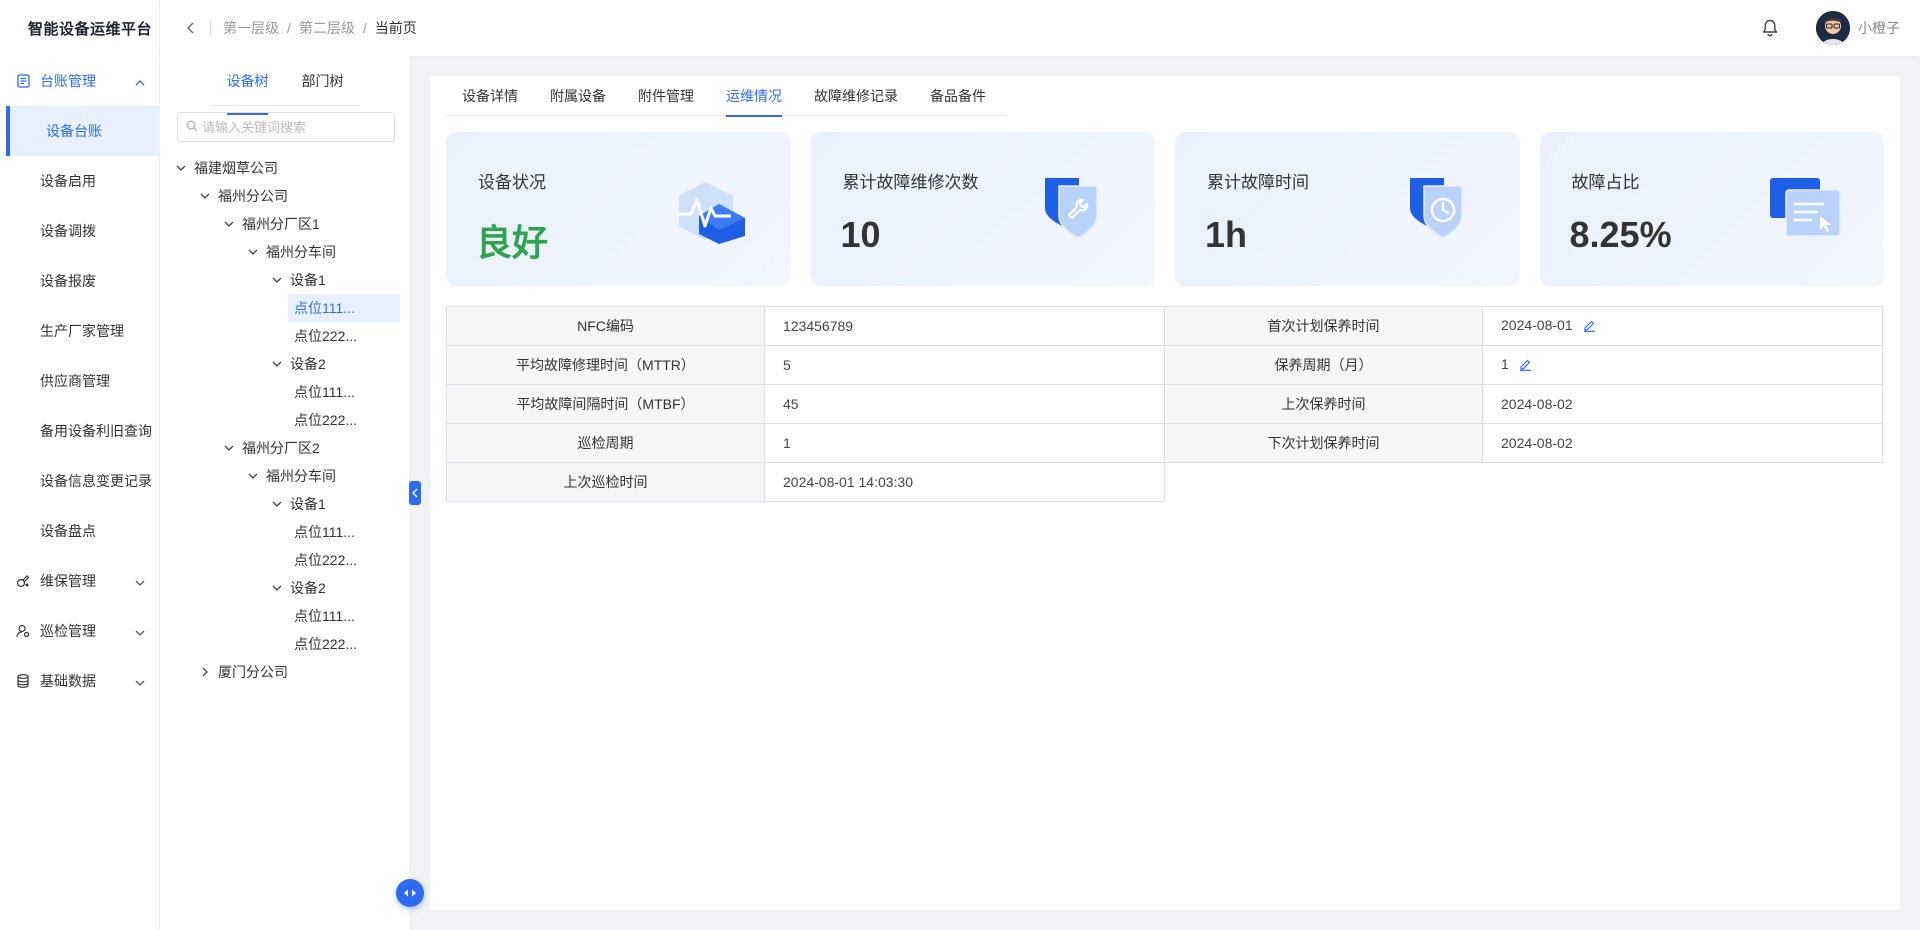 This screenshot has height=930, width=1920. What do you see at coordinates (754, 96) in the screenshot?
I see `tab-operations: 运维情况` at bounding box center [754, 96].